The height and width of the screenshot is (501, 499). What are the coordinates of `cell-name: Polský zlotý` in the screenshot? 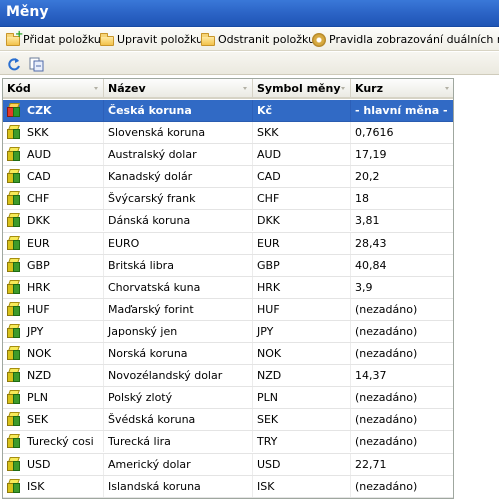 It's located at (178, 398).